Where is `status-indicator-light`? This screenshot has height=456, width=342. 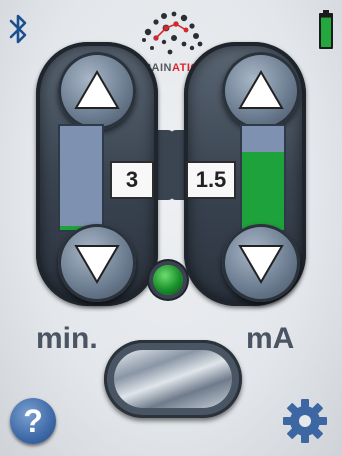
status-indicator-light is located at coordinates (168, 280).